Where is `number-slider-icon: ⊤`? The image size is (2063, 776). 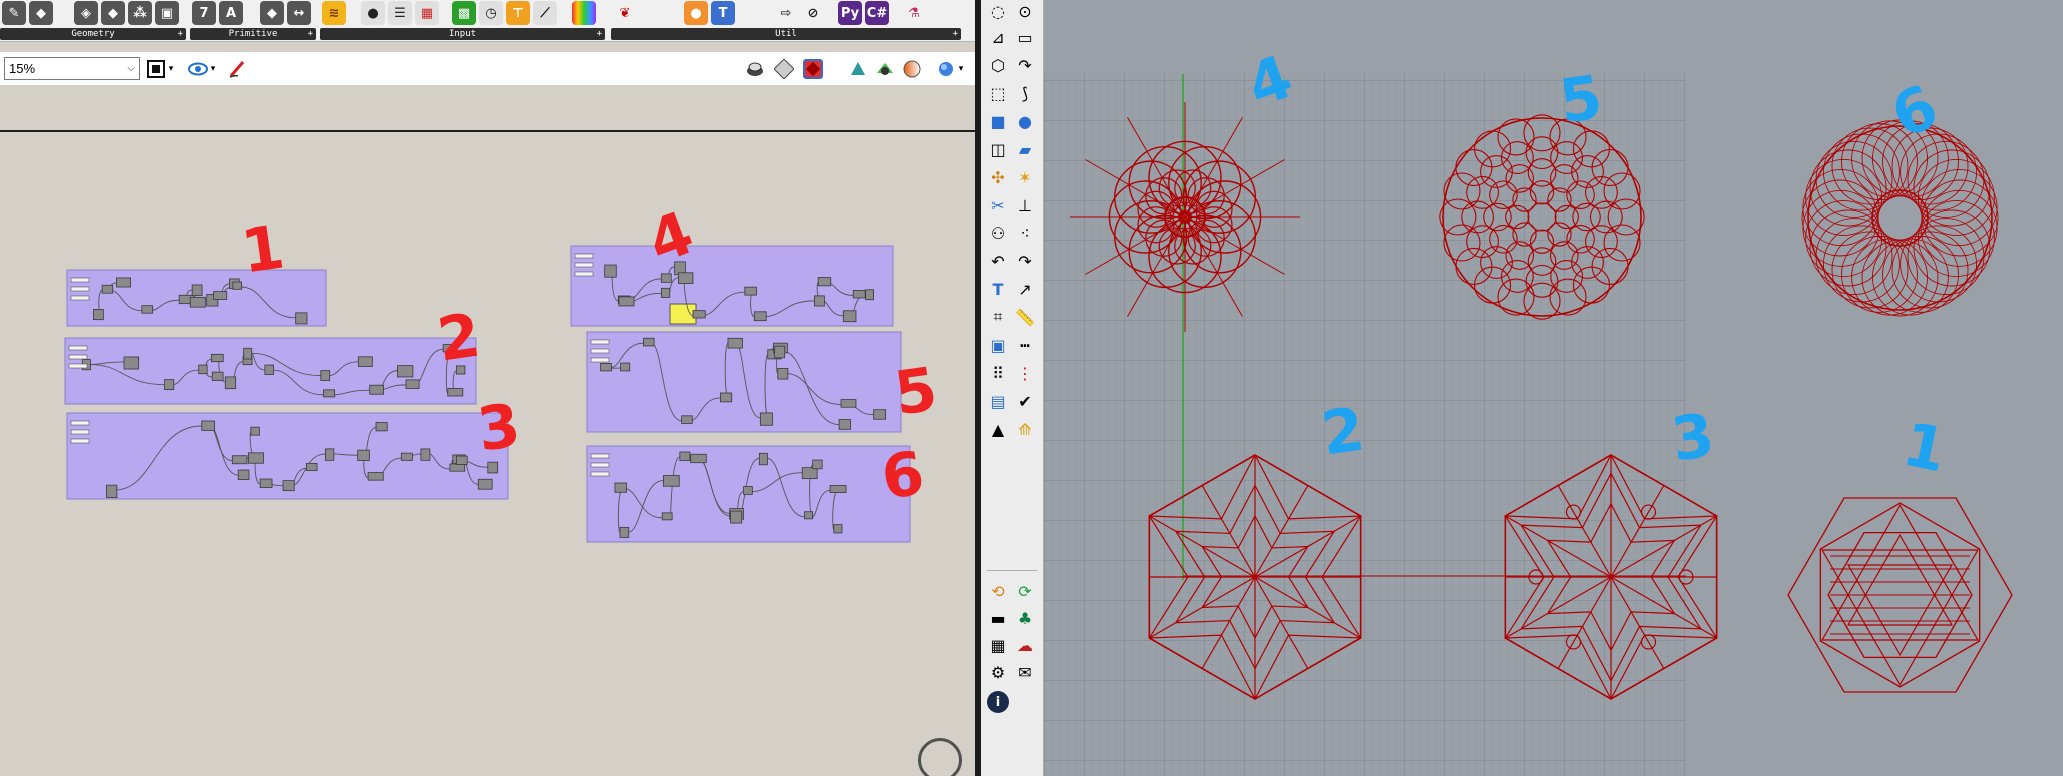
number-slider-icon: ⊤ is located at coordinates (518, 13).